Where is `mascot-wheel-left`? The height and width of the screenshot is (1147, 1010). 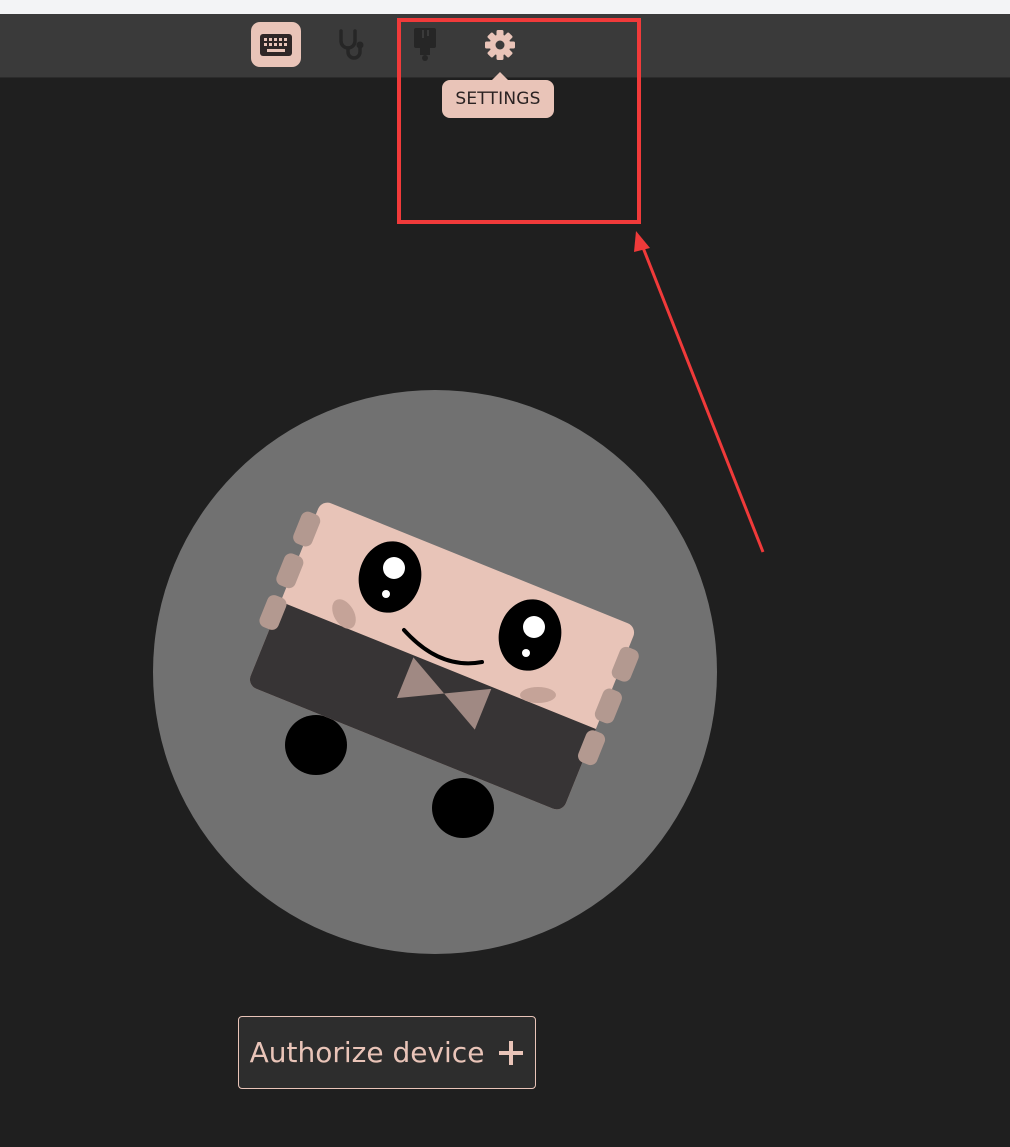 mascot-wheel-left is located at coordinates (316, 745).